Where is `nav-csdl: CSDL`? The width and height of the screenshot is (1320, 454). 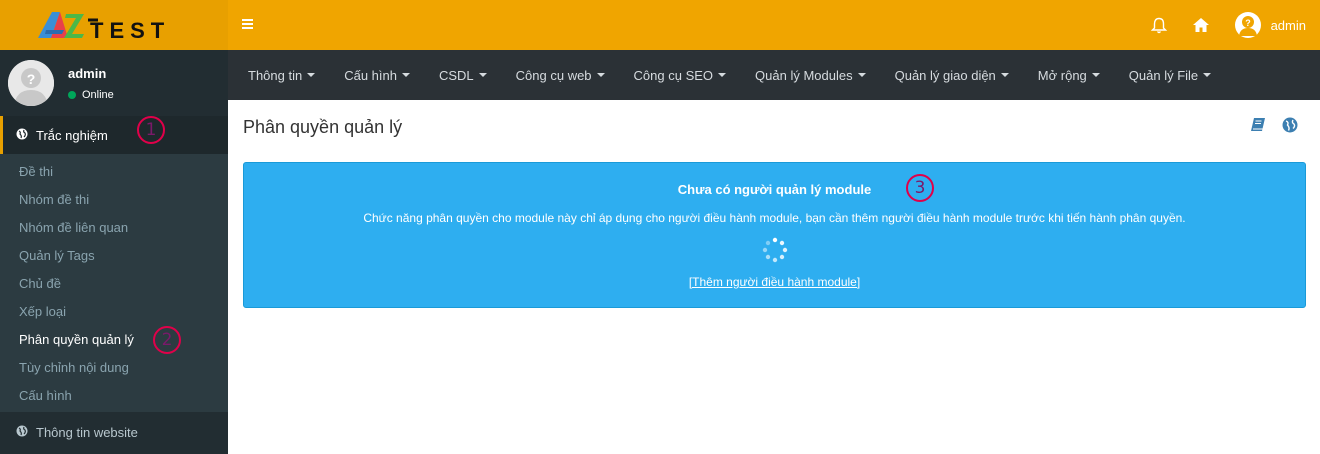
nav-csdl: CSDL is located at coordinates (463, 75).